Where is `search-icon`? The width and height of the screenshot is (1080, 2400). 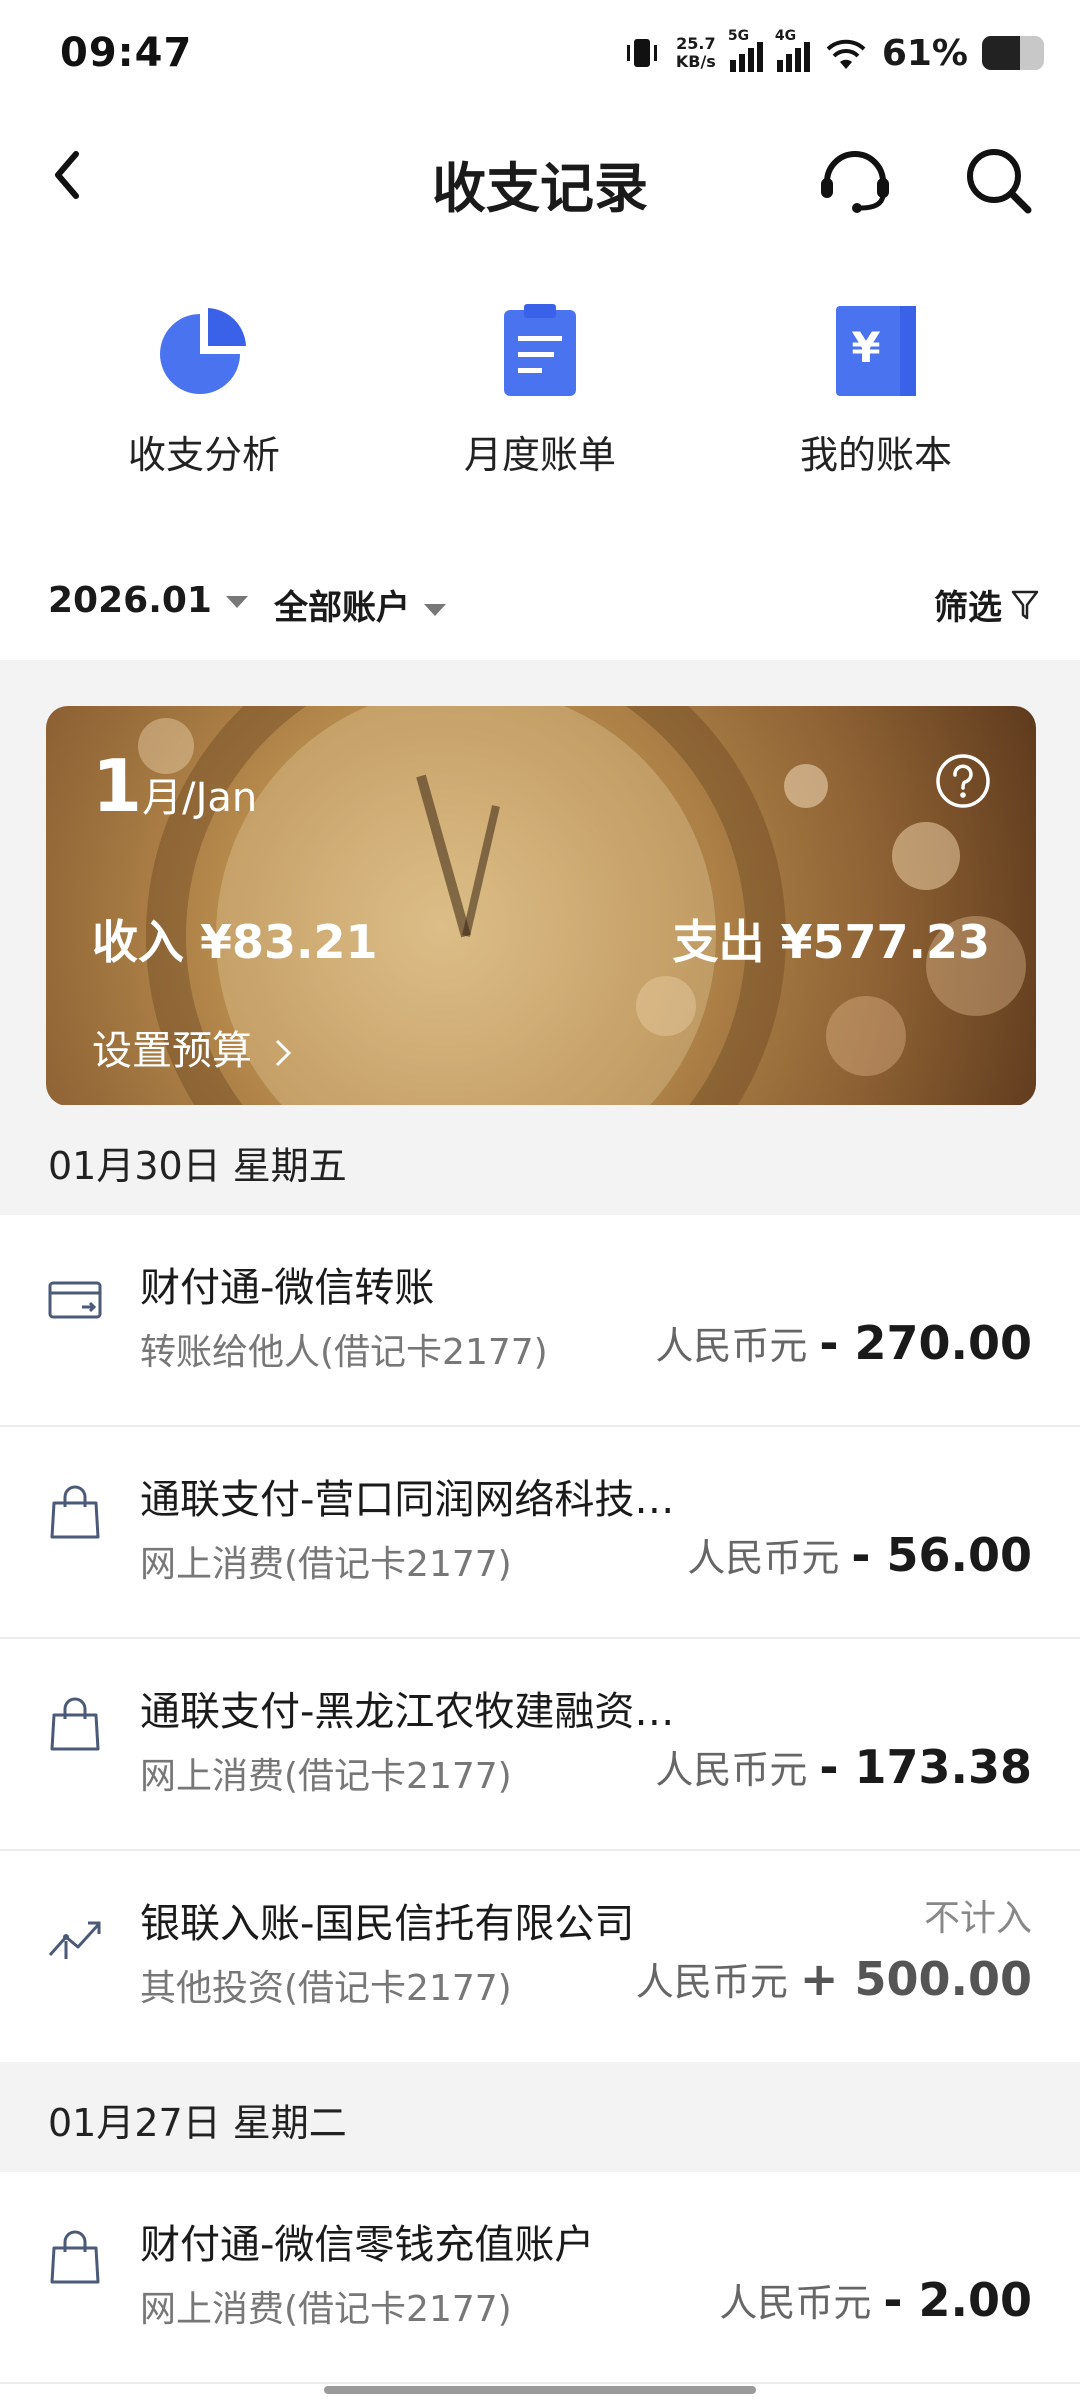
search-icon is located at coordinates (998, 180).